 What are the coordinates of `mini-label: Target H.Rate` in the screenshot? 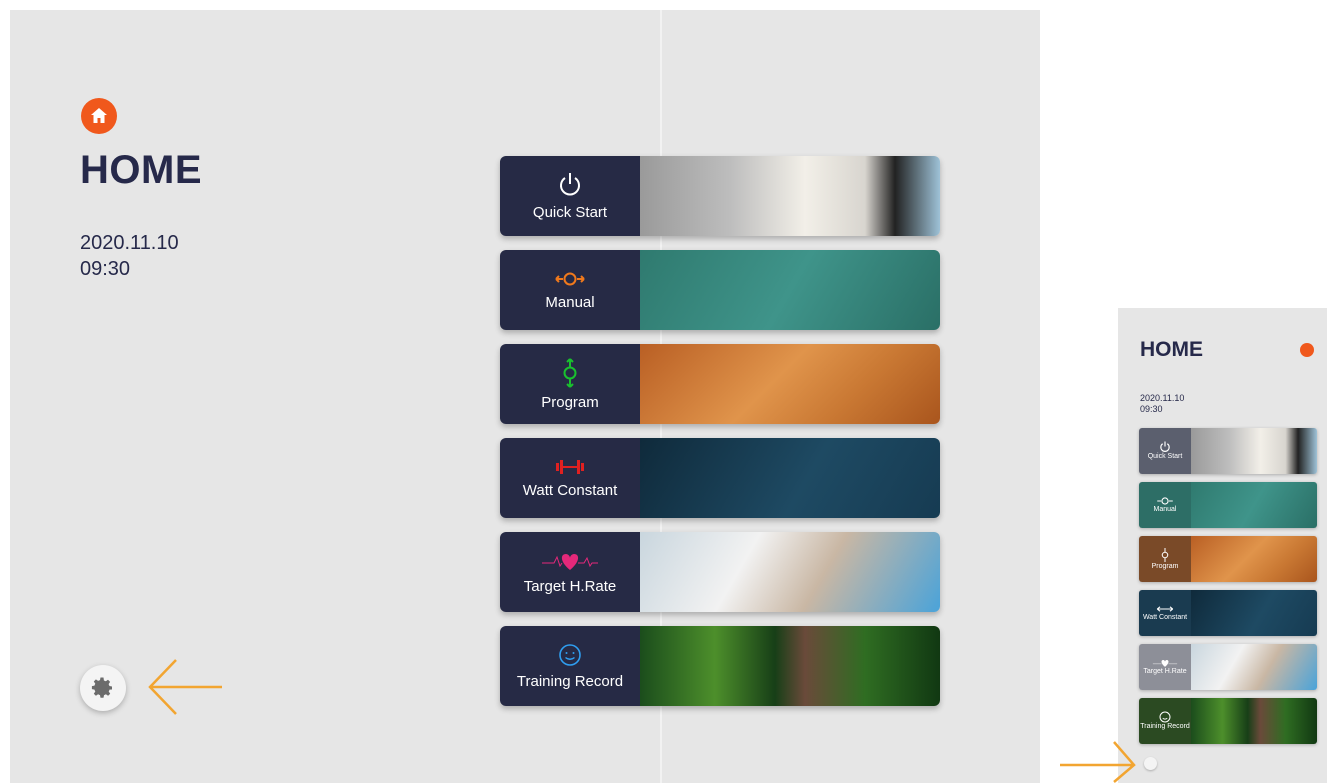 It's located at (1165, 667).